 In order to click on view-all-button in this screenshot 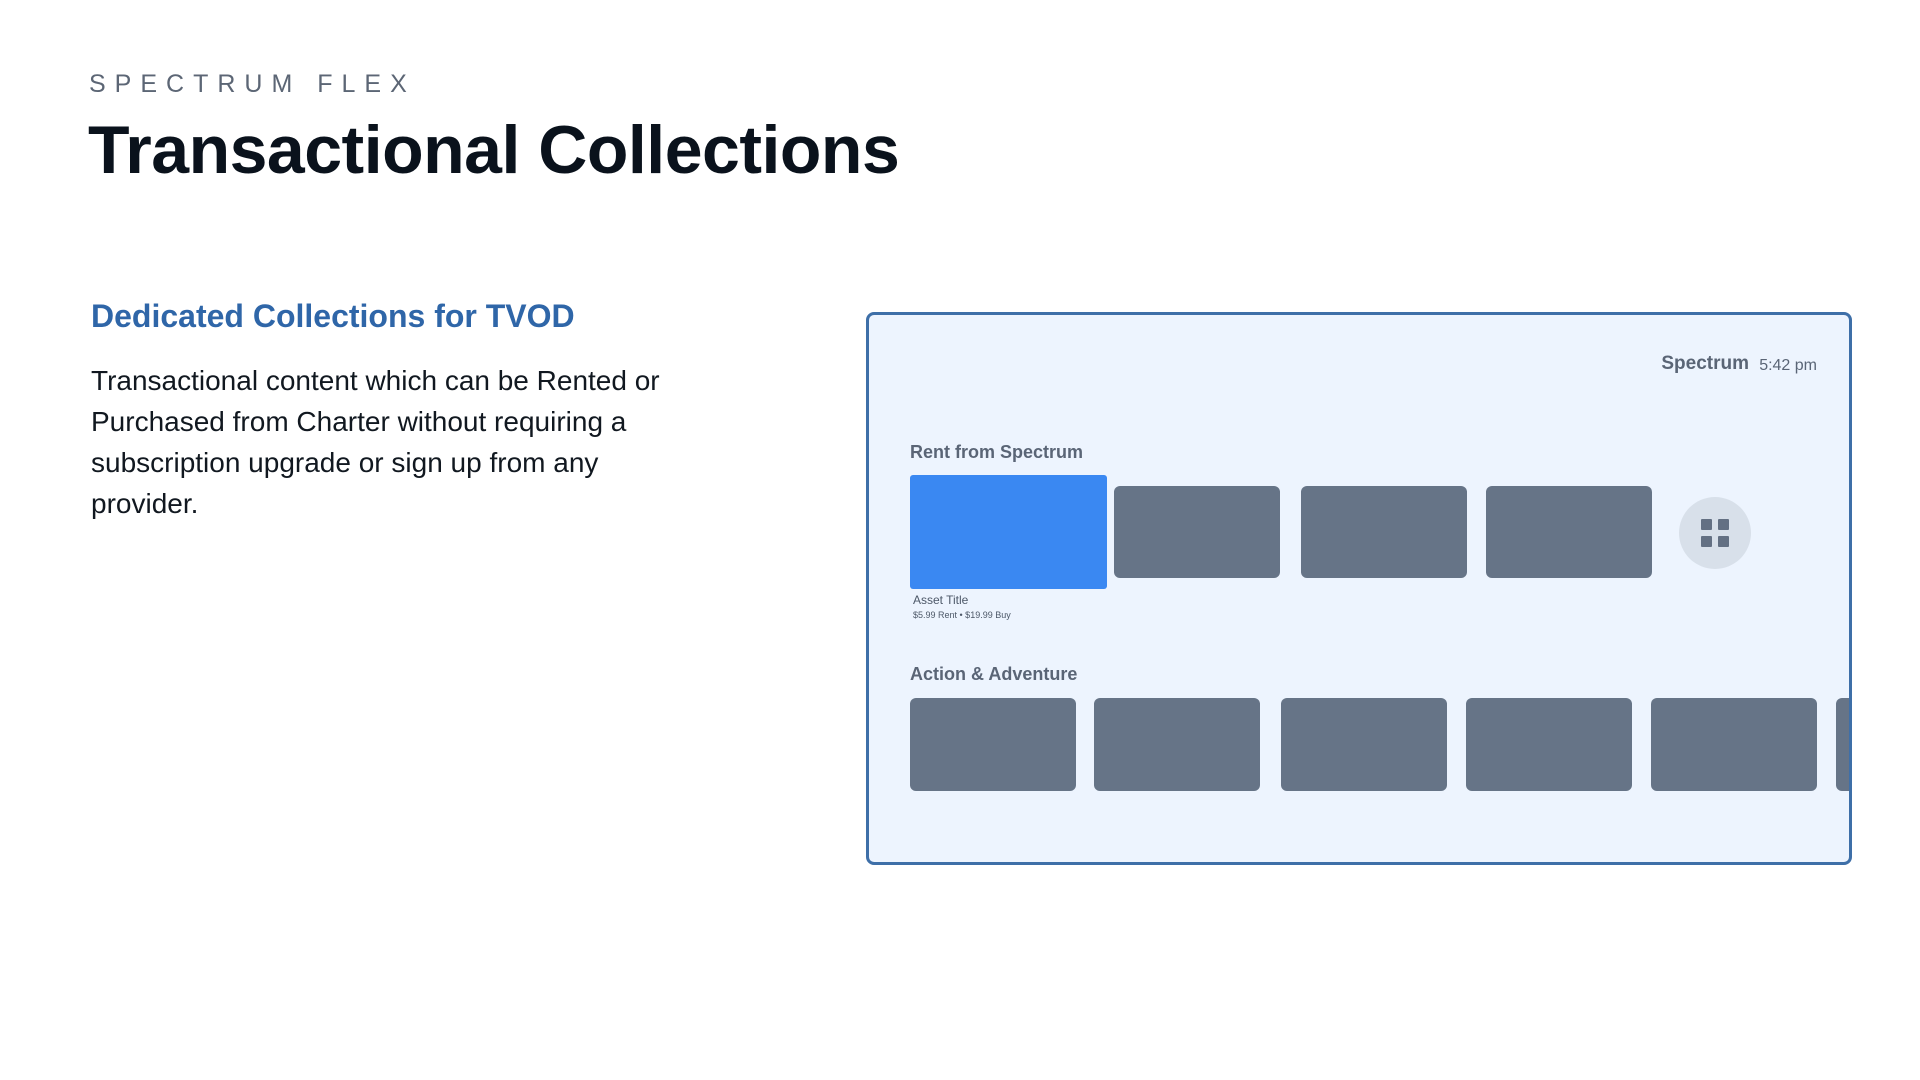, I will do `click(1715, 533)`.